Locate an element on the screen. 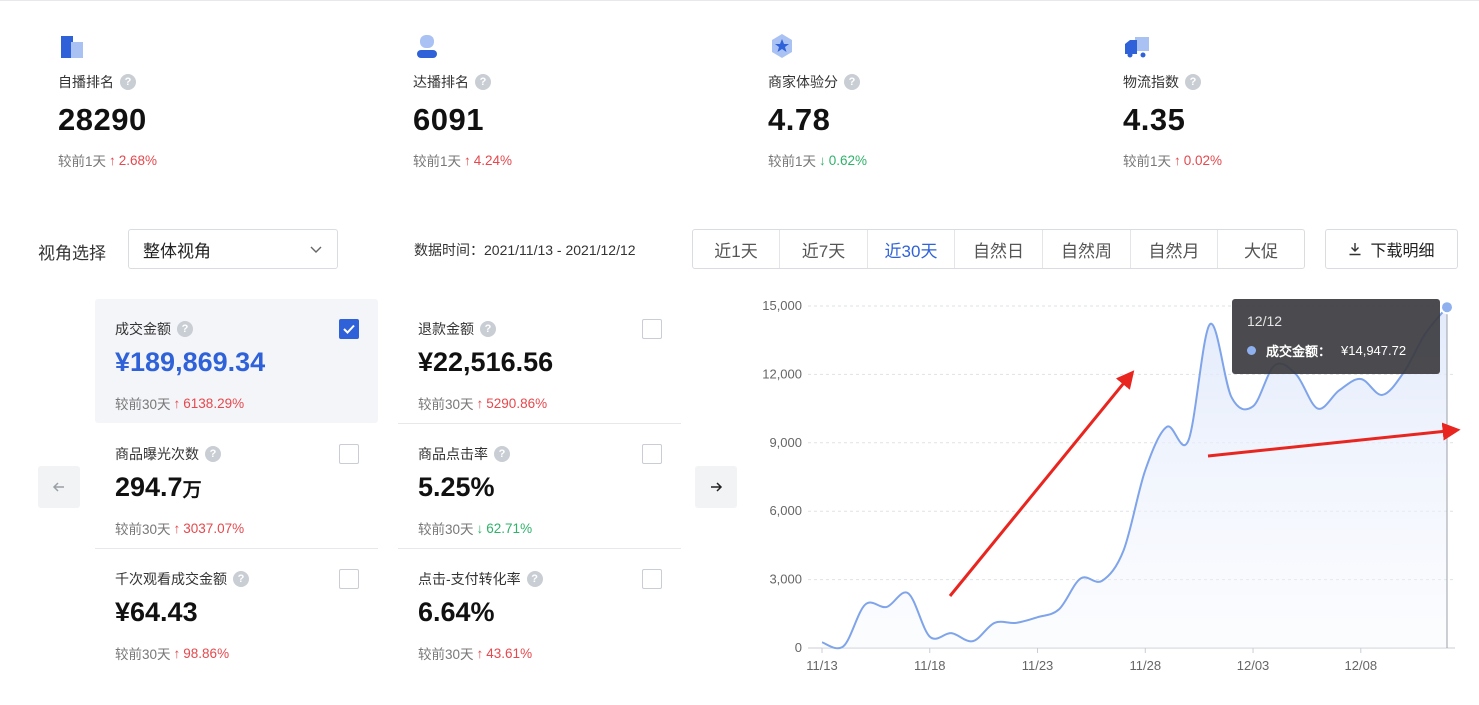  x-tick-label: 12/03 is located at coordinates (1253, 665).